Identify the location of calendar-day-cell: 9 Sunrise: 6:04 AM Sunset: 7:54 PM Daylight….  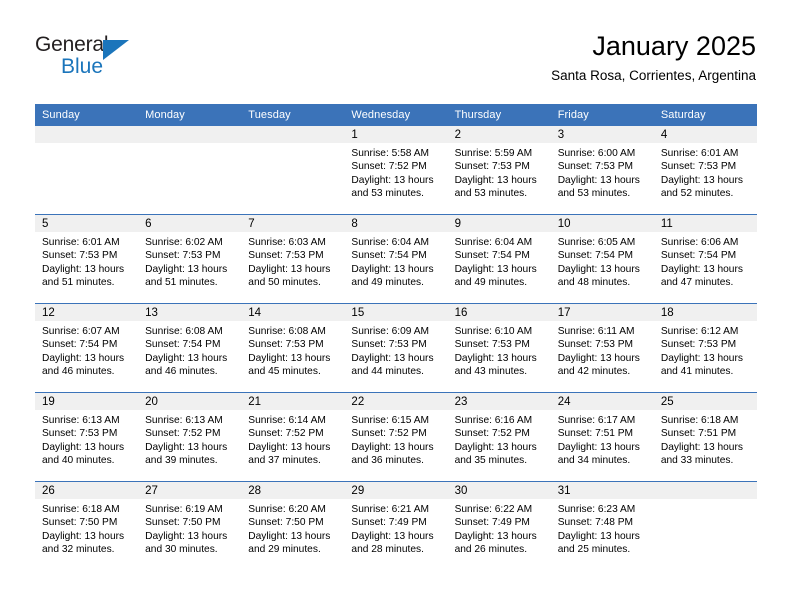
(499, 259).